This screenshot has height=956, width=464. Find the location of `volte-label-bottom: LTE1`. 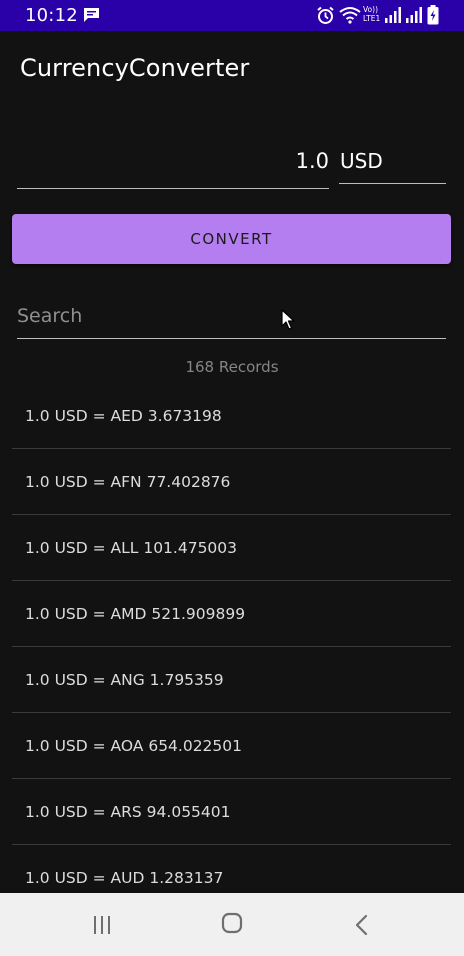

volte-label-bottom: LTE1 is located at coordinates (372, 18).